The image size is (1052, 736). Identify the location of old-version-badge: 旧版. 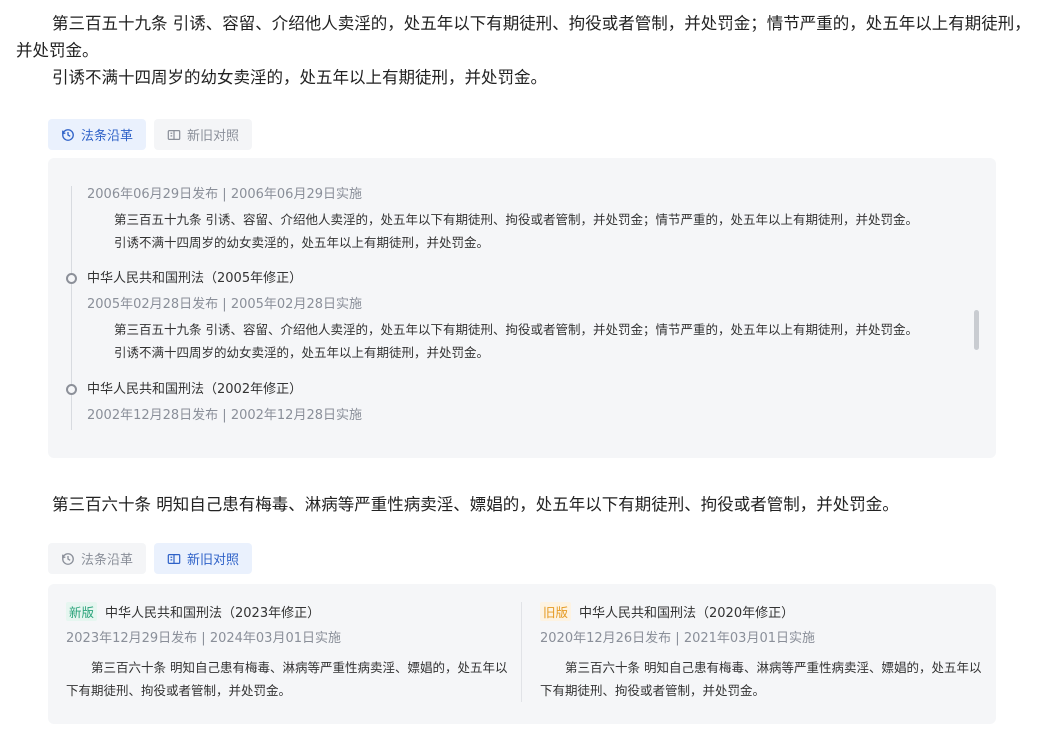
(556, 611).